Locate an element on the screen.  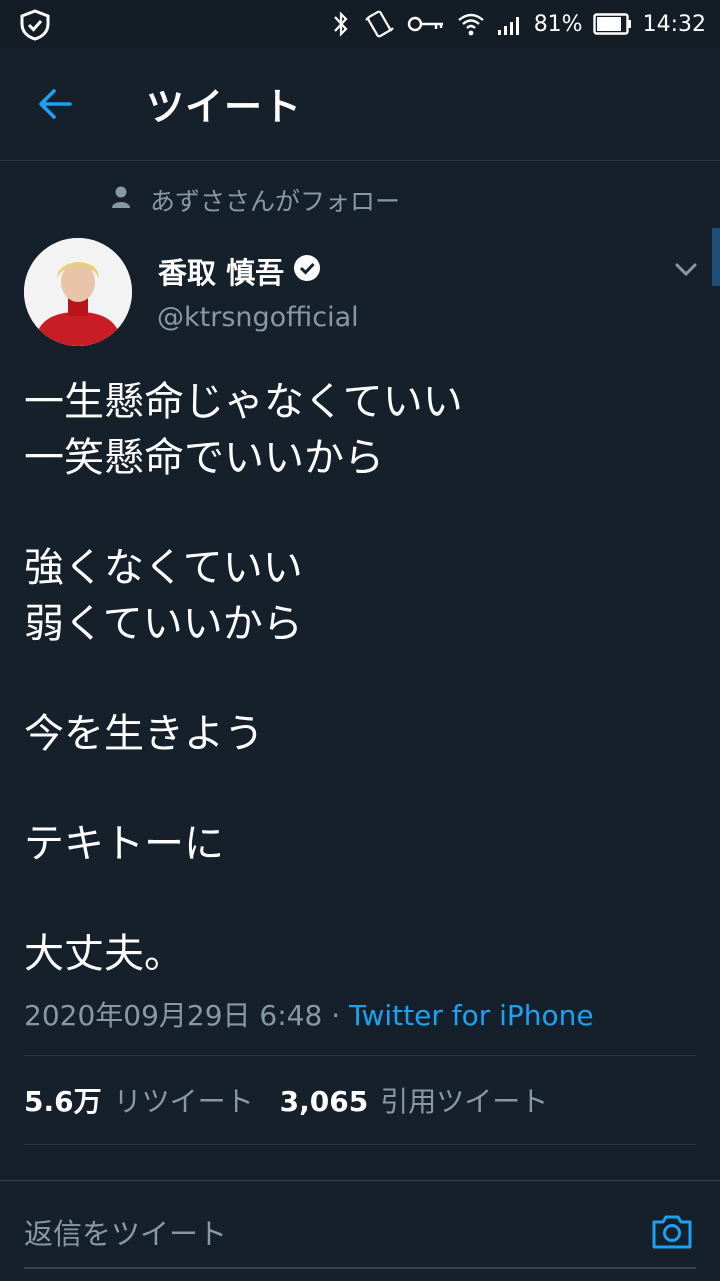
author-name: 香取 慎吾 is located at coordinates (221, 273).